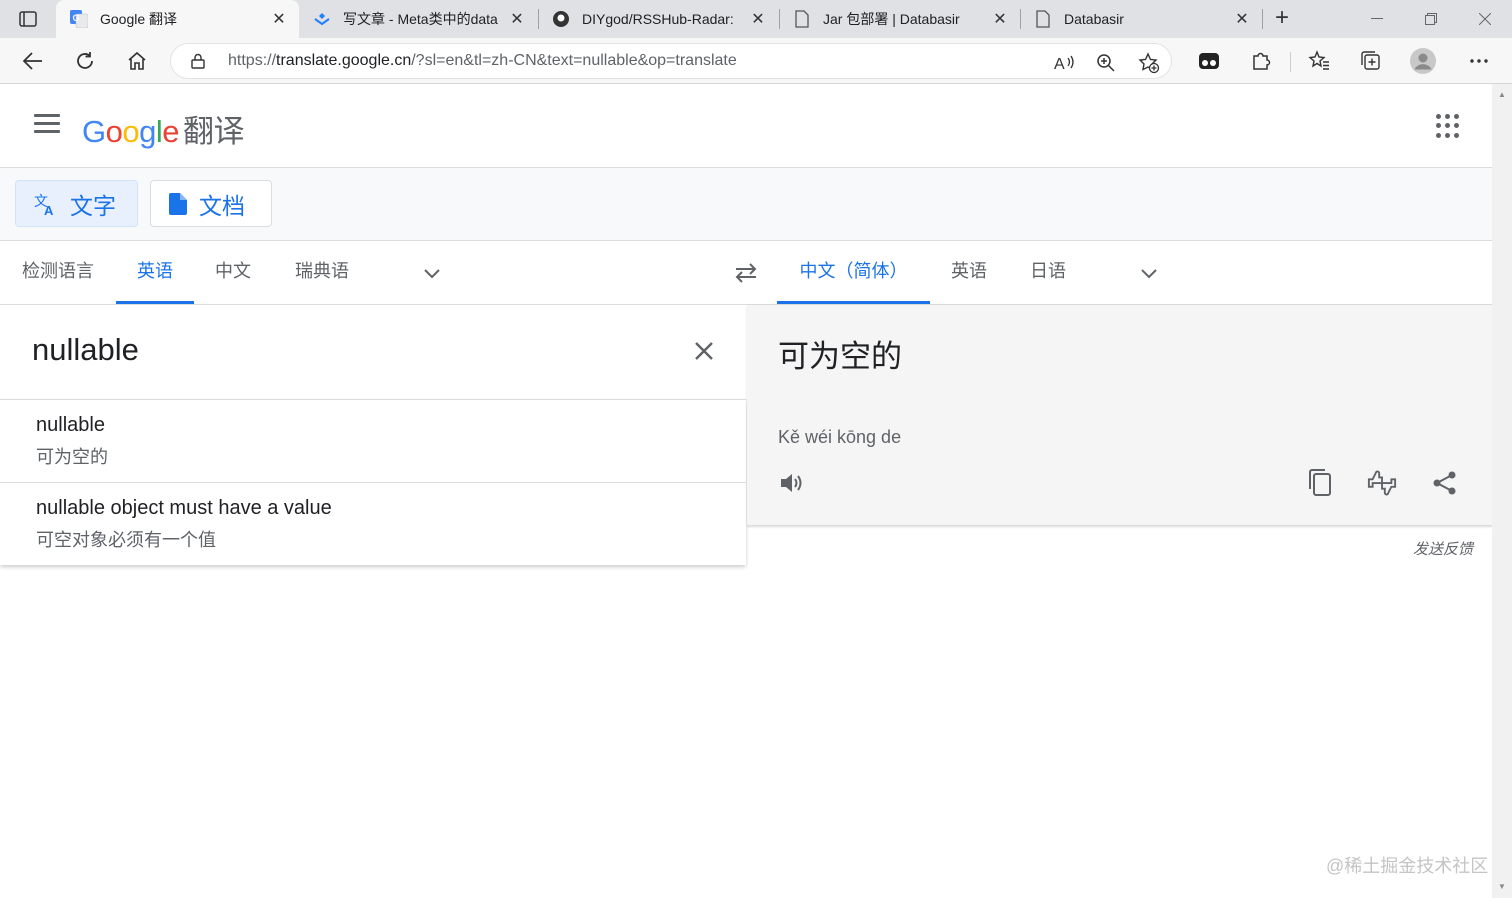 The width and height of the screenshot is (1512, 898). I want to click on suggestion-translation: 可空对象必须有一个值, so click(126, 540).